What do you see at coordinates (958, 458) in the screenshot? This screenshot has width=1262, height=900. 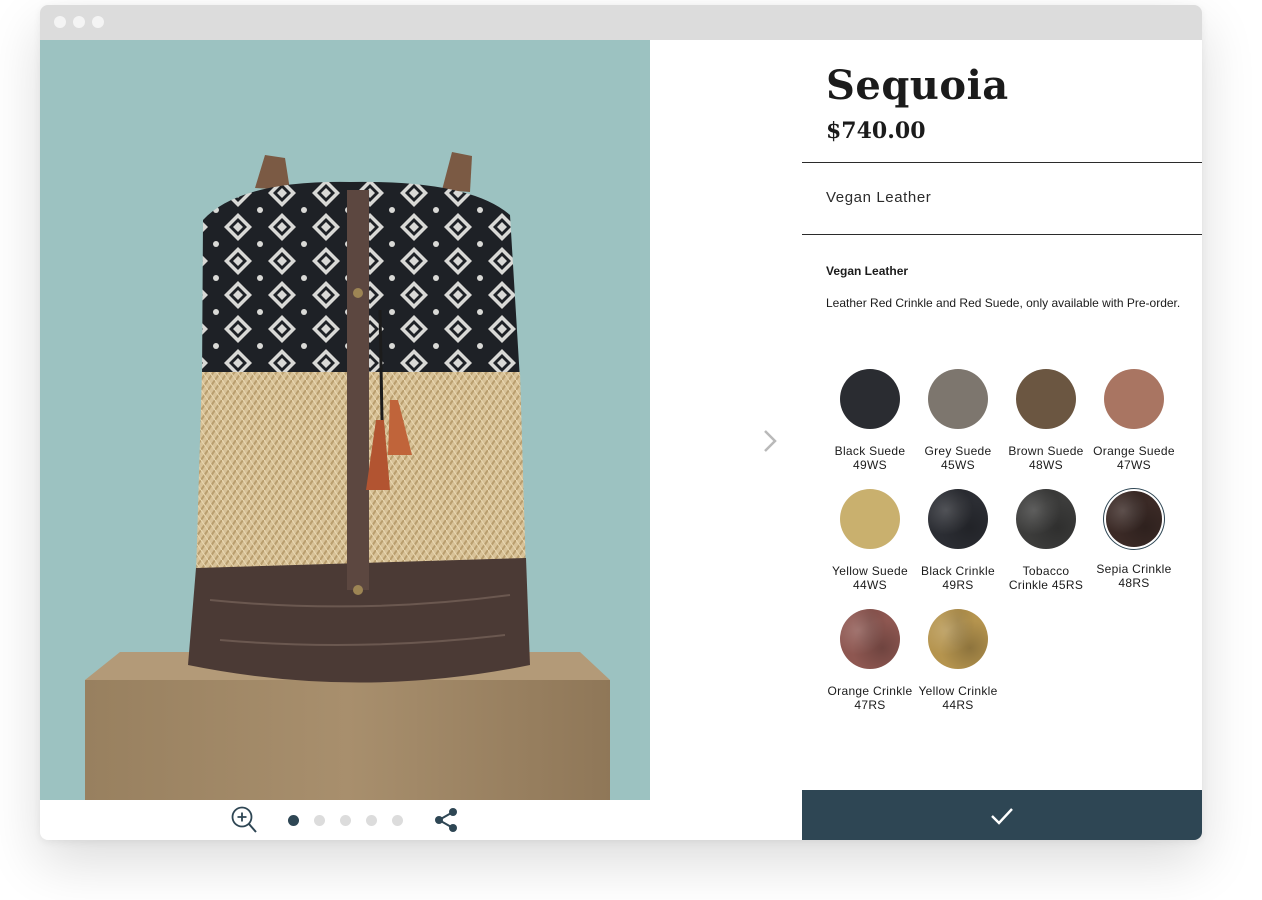 I see `swatch-label: Grey Suede 45WS` at bounding box center [958, 458].